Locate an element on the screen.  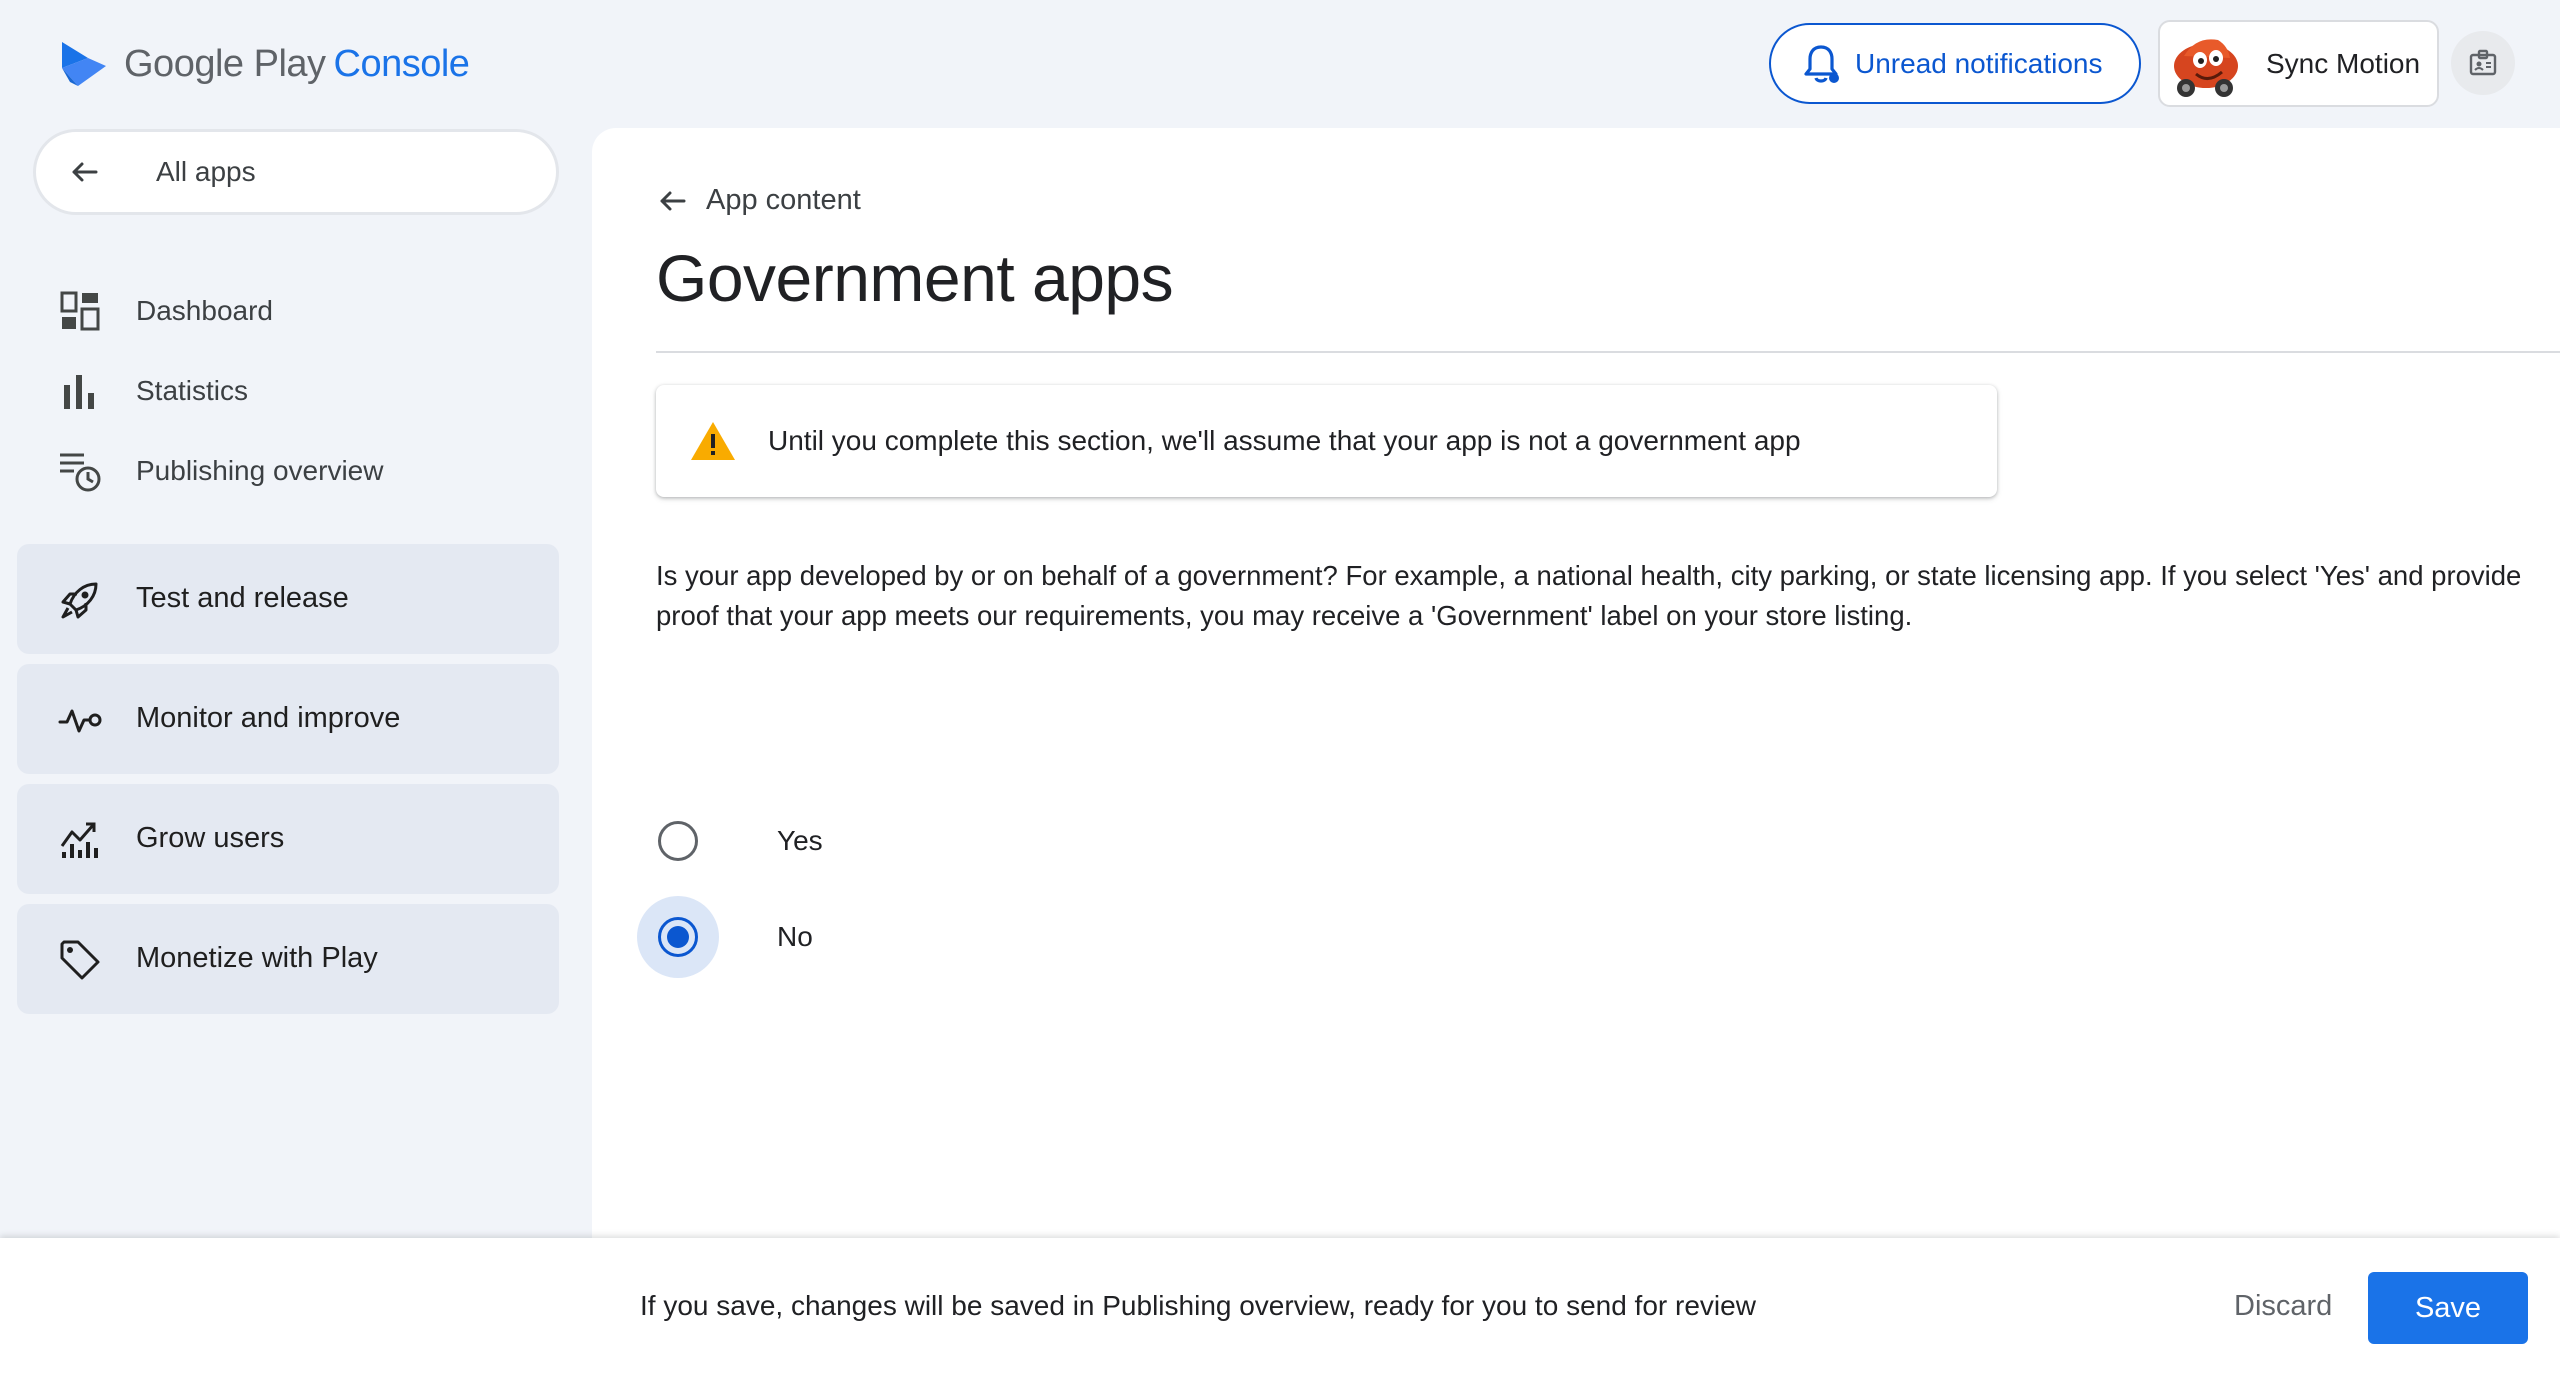
radio-option-no: No is located at coordinates (725, 937).